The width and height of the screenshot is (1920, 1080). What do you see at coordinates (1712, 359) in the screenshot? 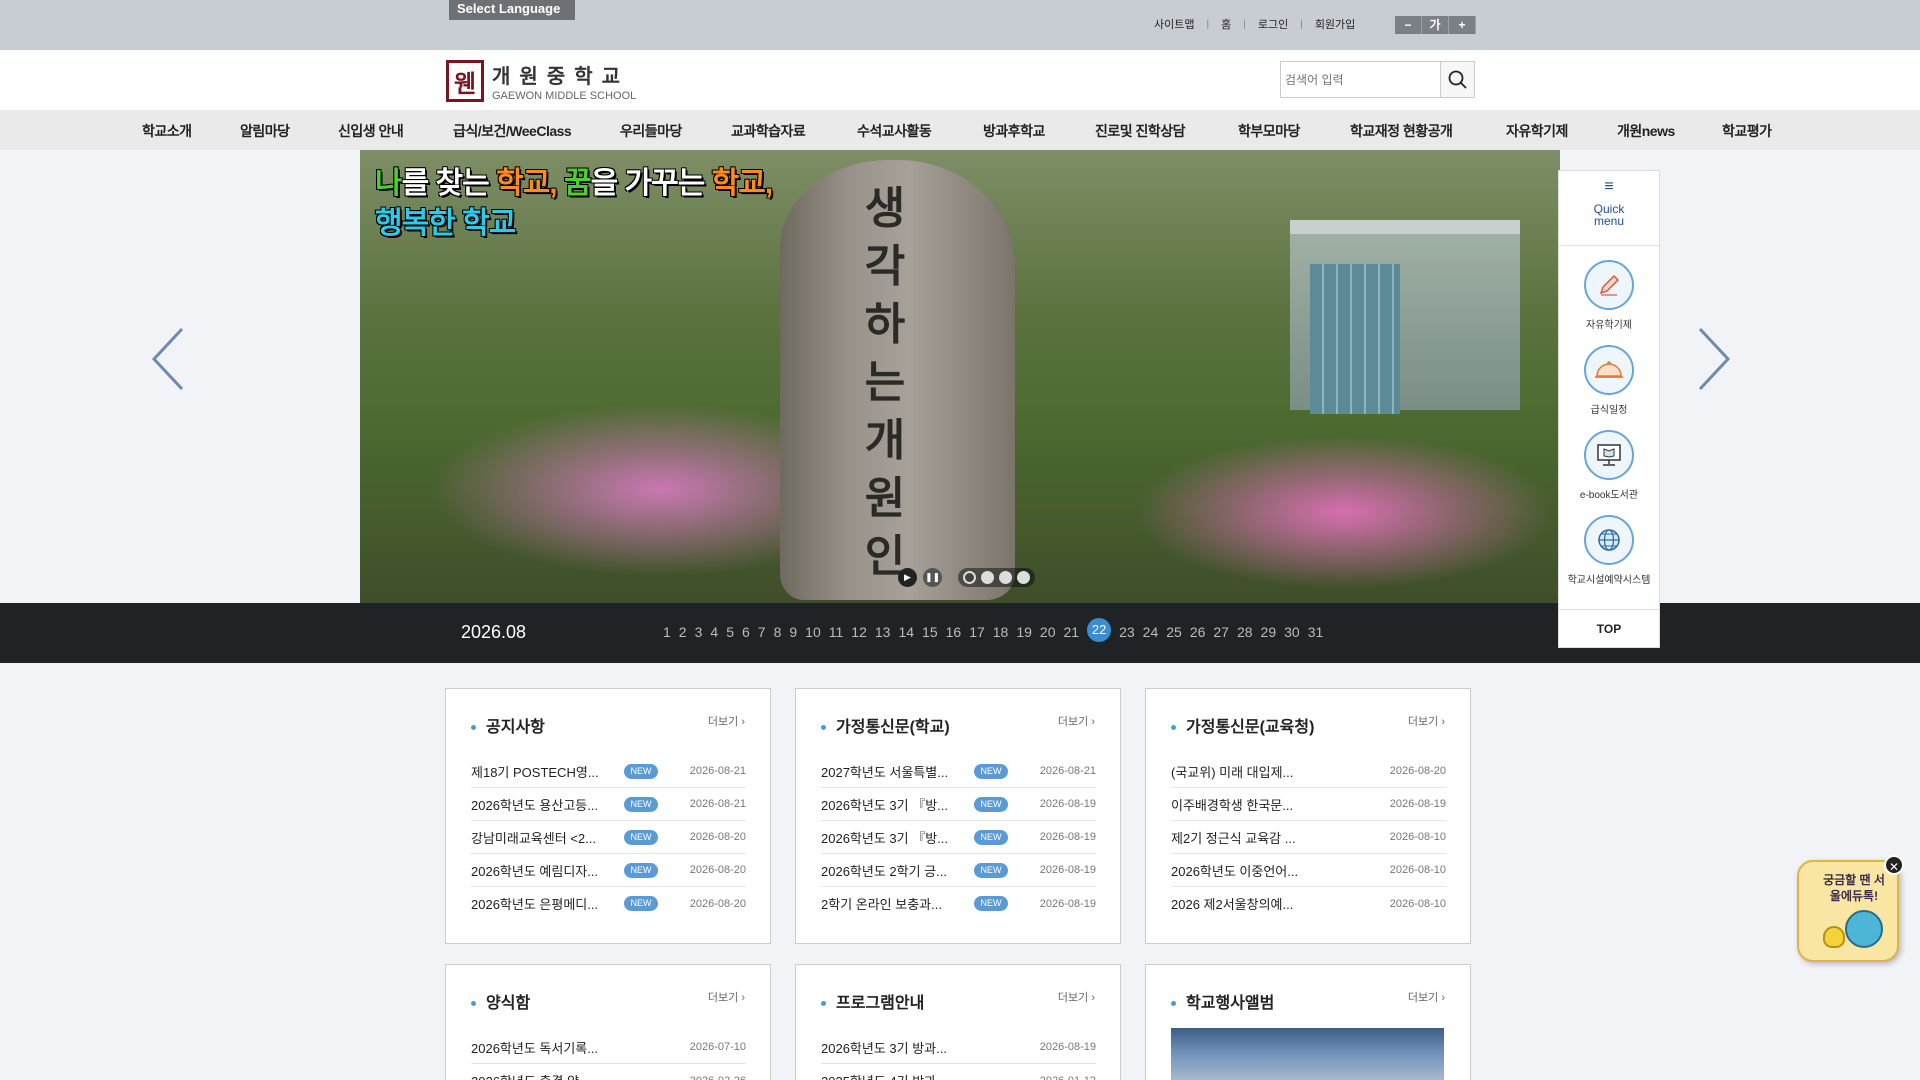
I see `slider-next-arrow` at bounding box center [1712, 359].